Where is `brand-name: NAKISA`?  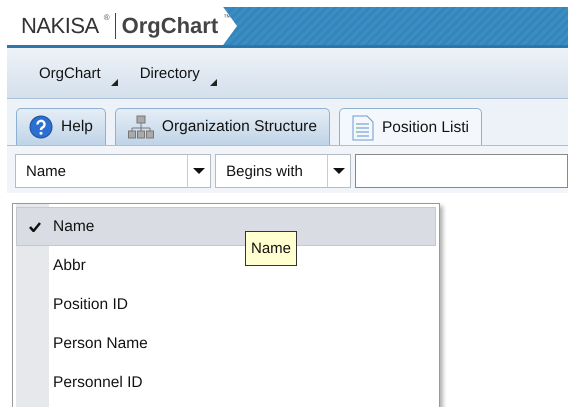 brand-name: NAKISA is located at coordinates (60, 26).